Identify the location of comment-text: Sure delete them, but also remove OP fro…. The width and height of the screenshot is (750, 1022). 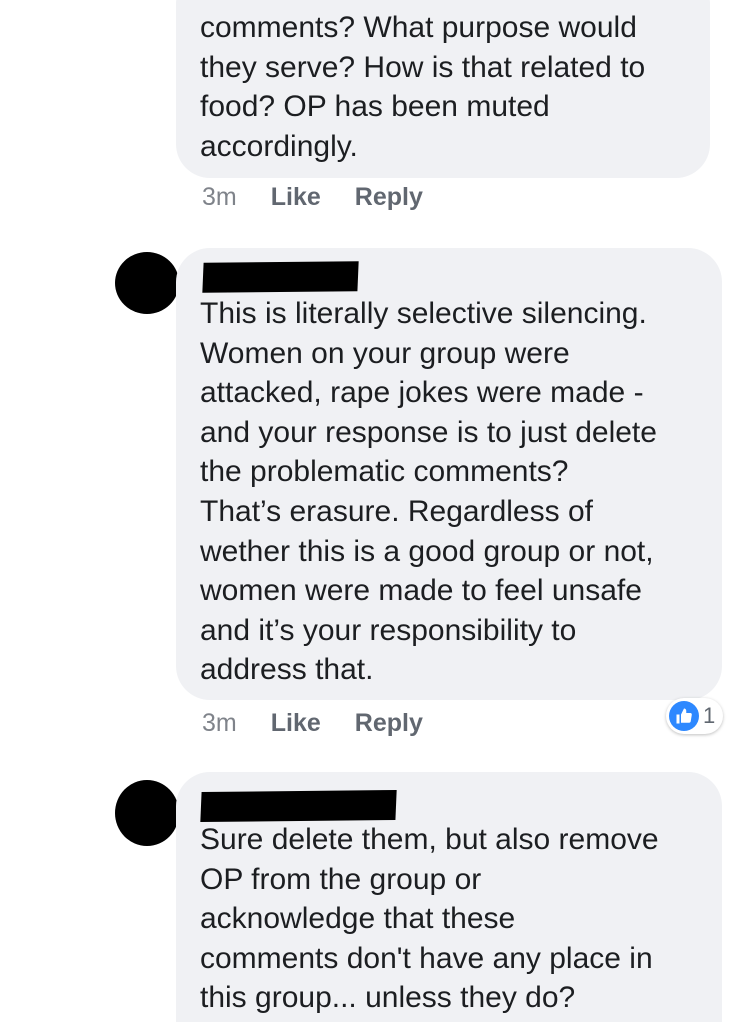
(429, 919).